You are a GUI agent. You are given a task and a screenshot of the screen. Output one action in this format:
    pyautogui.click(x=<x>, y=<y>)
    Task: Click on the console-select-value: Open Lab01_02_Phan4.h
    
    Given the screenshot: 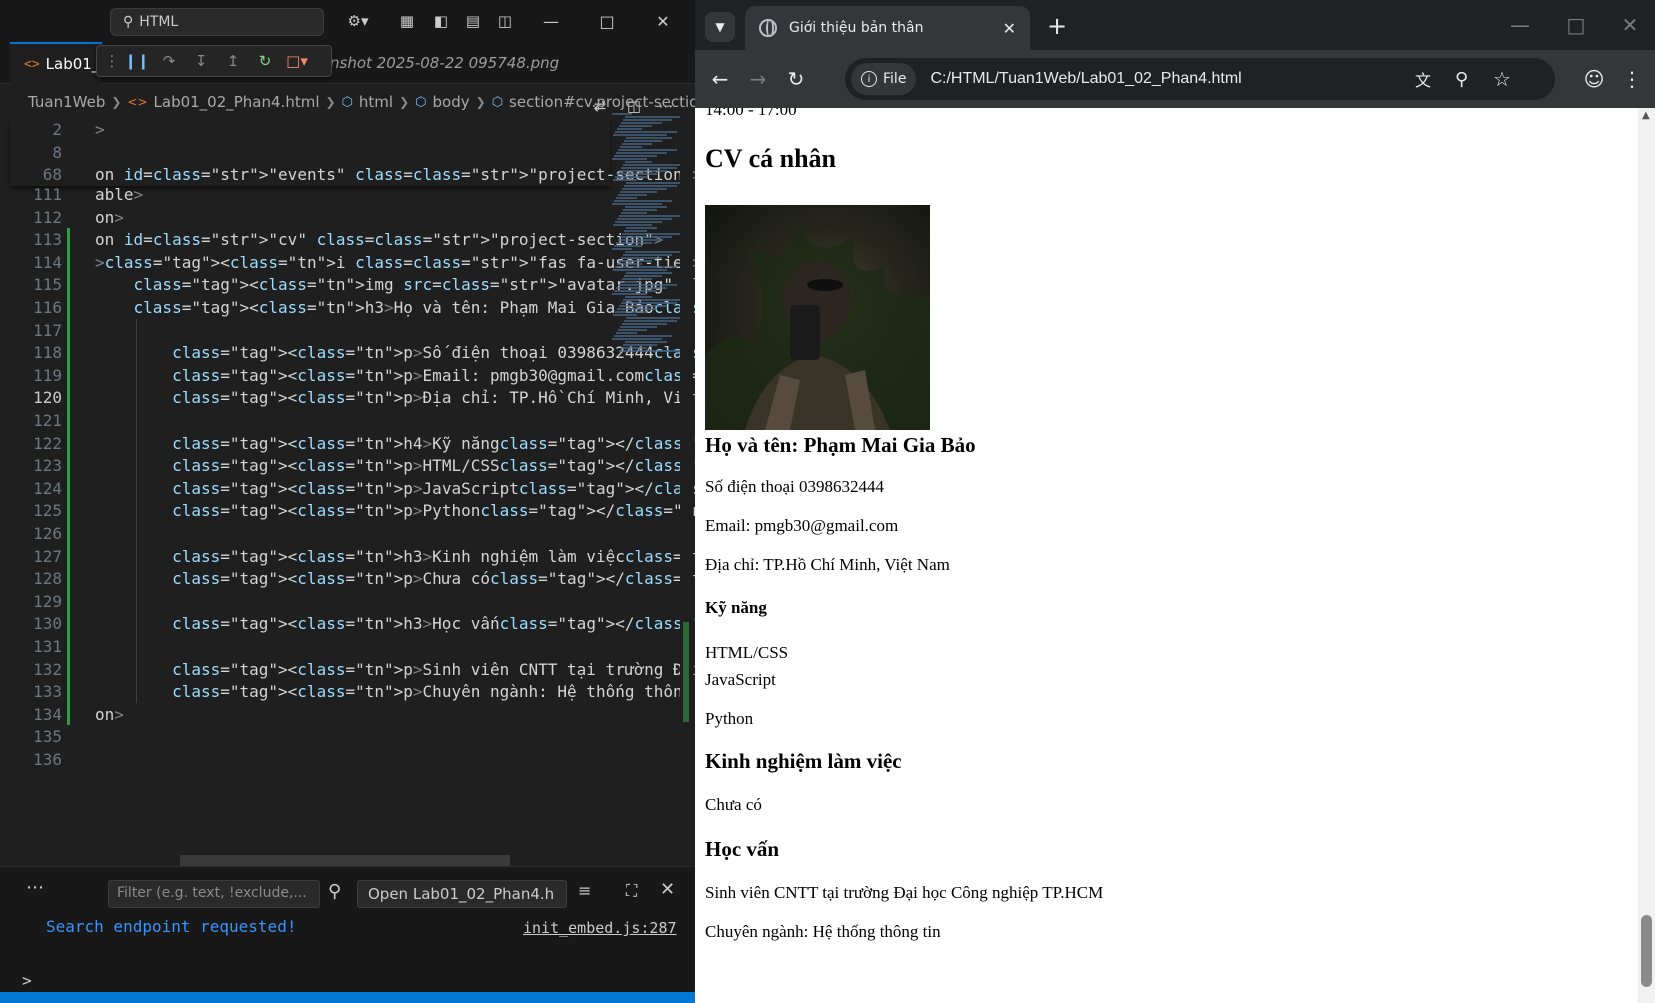 What is the action you would take?
    pyautogui.click(x=461, y=894)
    